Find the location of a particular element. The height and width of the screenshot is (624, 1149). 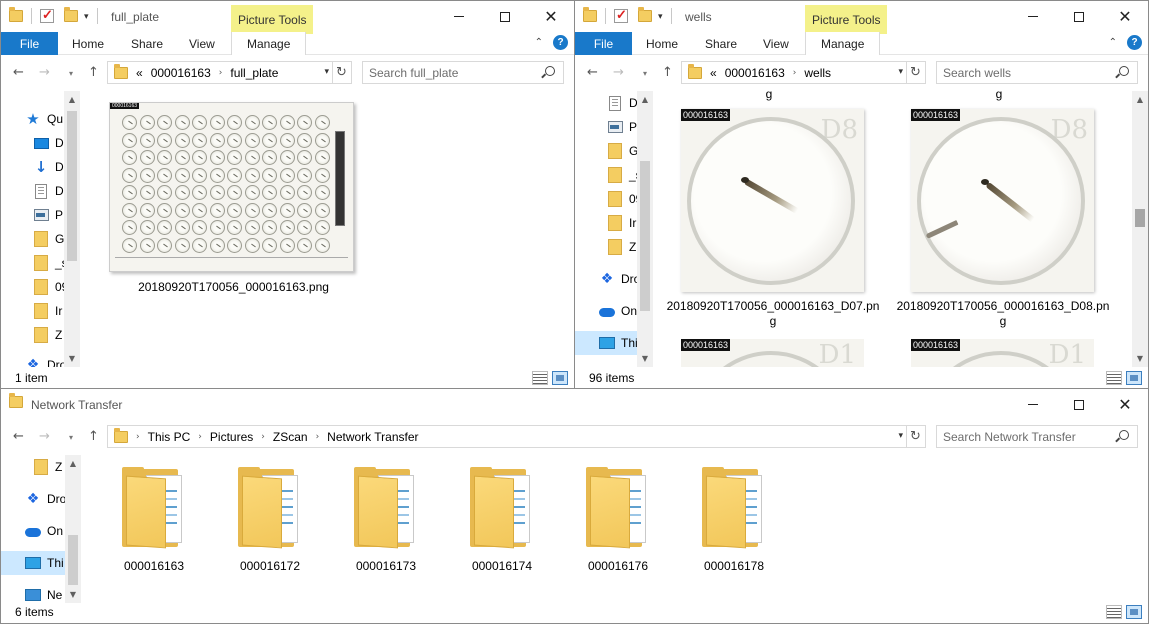

breadcrumb-item: This PC is located at coordinates (169, 437).